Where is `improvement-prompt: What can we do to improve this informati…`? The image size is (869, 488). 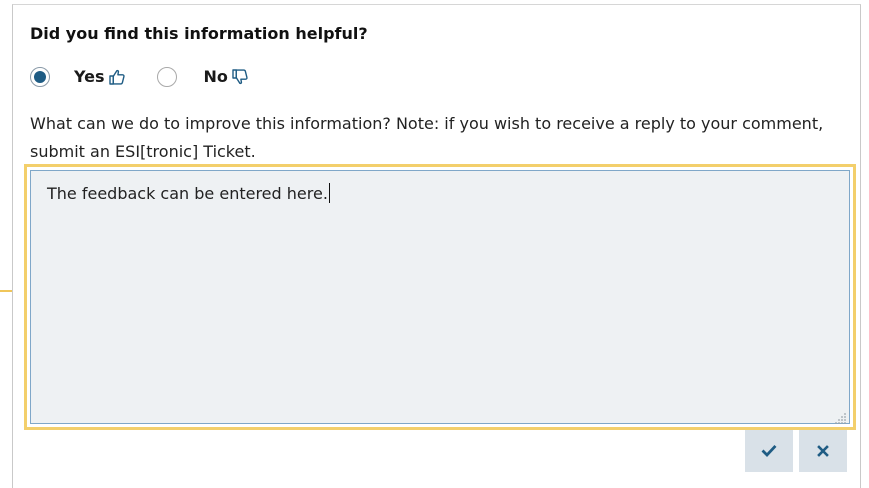 improvement-prompt: What can we do to improve this informati… is located at coordinates (427, 137).